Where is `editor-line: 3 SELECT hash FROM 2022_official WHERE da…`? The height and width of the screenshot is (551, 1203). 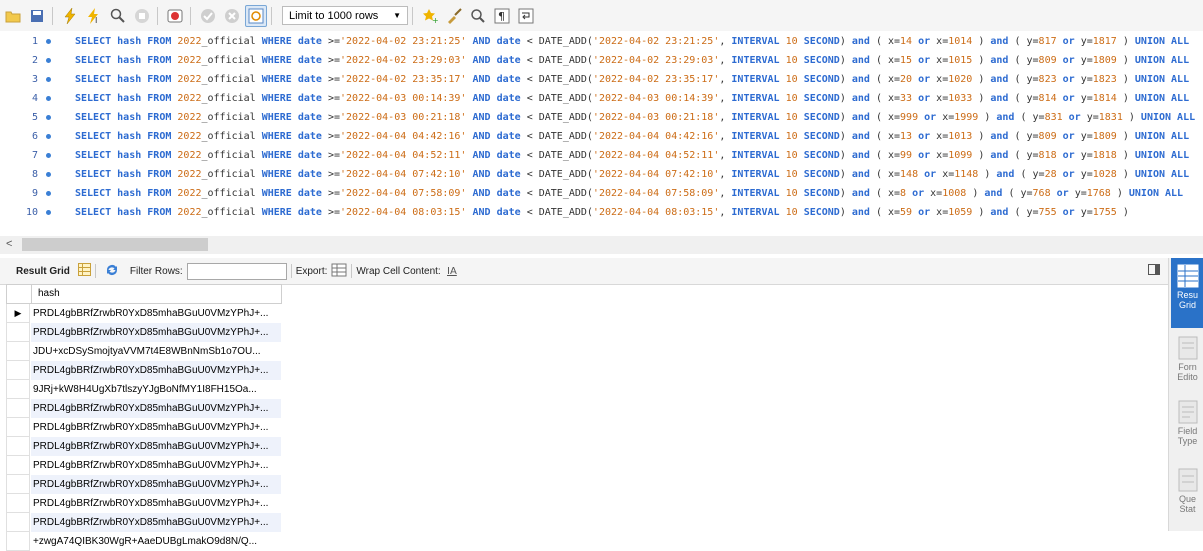
editor-line: 3 SELECT hash FROM 2022_official WHERE da… is located at coordinates (601, 79).